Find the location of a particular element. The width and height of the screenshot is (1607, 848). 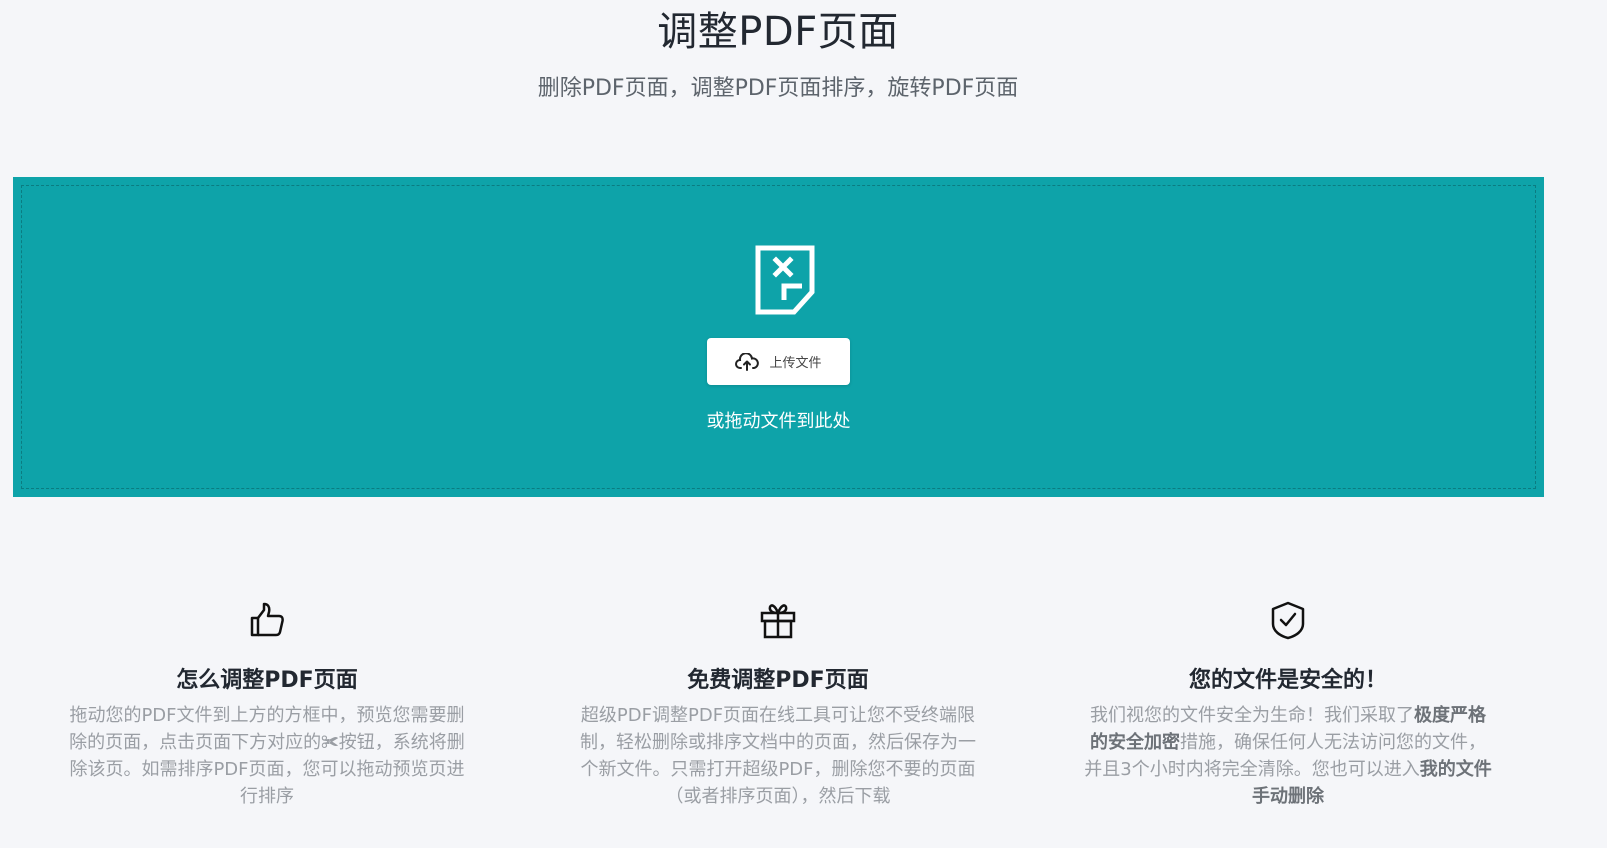

drop-hint-text: 或拖动文件到此处 is located at coordinates (778, 421).